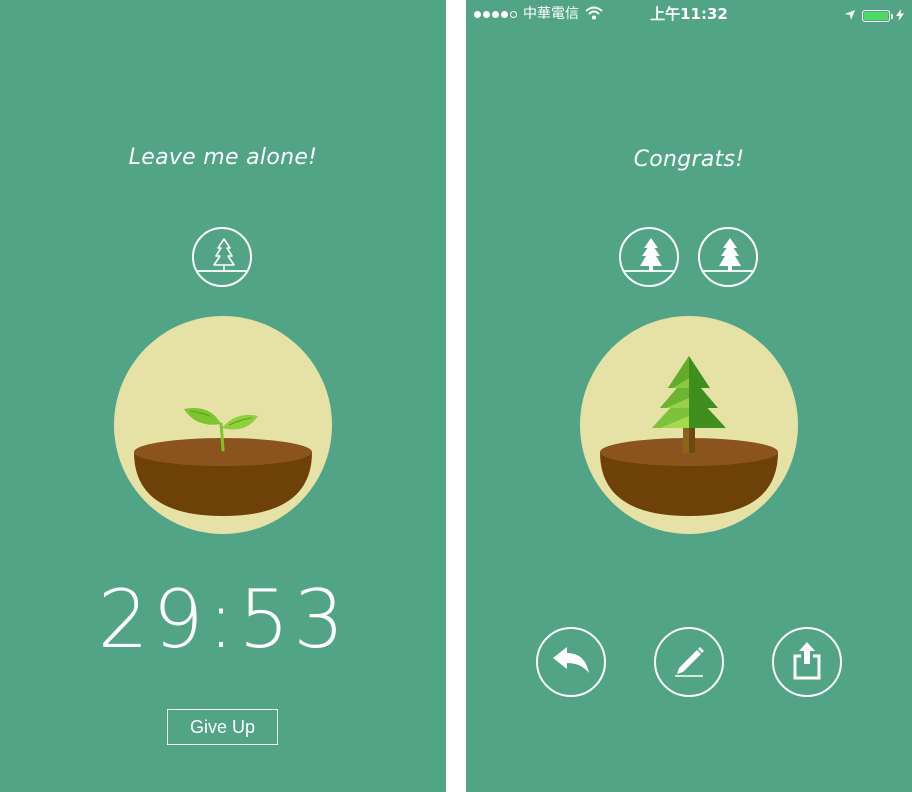 This screenshot has width=912, height=792. What do you see at coordinates (223, 157) in the screenshot?
I see `focus-message: Leave me alone!` at bounding box center [223, 157].